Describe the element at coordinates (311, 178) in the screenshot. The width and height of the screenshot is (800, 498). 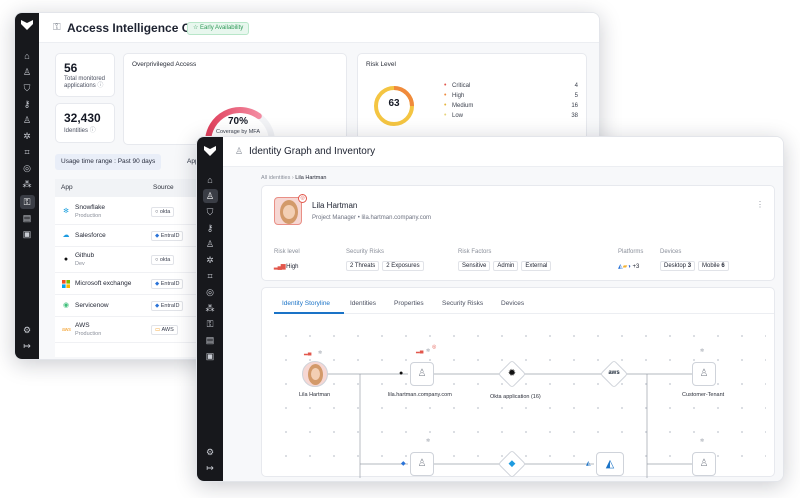
I see `breadcrumb-current: Lila Hartman` at that location.